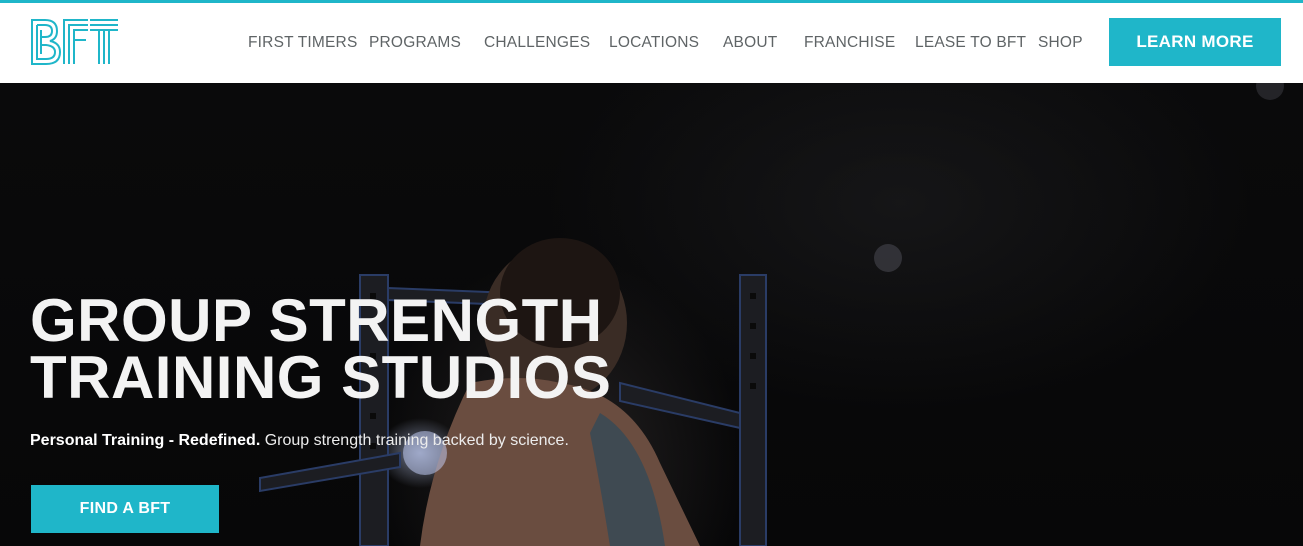  Describe the element at coordinates (302, 43) in the screenshot. I see `nav-first-timers: FIRST TIMERS` at that location.